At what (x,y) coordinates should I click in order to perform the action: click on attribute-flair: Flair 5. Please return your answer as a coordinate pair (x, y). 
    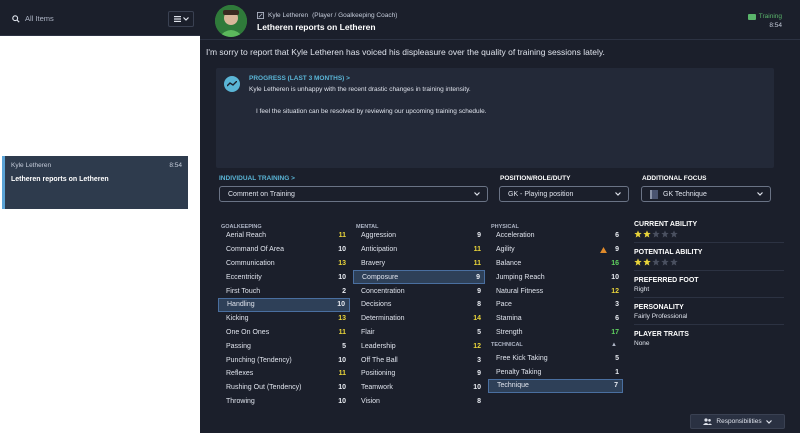
    Looking at the image, I should click on (419, 333).